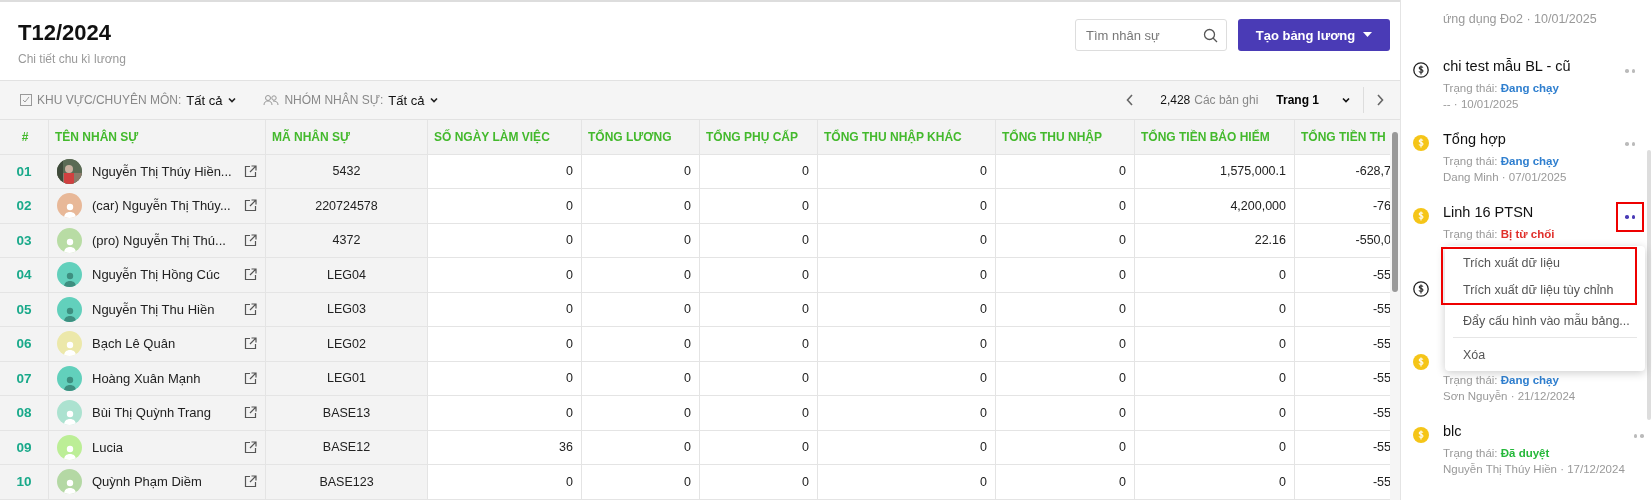 This screenshot has height=500, width=1652. I want to click on create-payroll-button: Tạo bảng lương, so click(1314, 35).